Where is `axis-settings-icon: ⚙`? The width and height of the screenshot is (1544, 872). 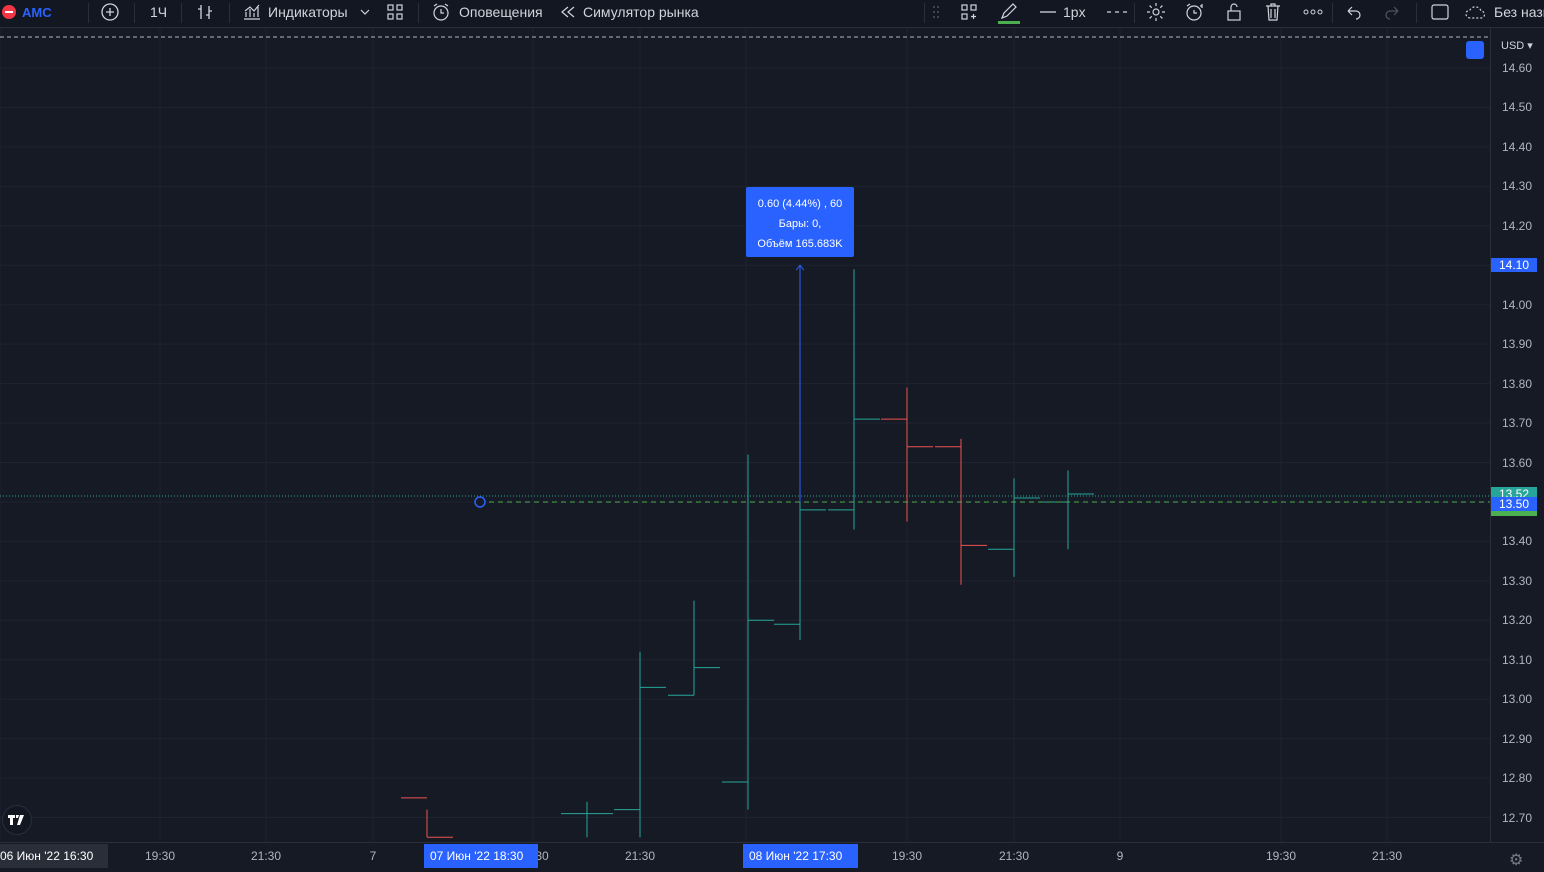 axis-settings-icon: ⚙ is located at coordinates (1516, 860).